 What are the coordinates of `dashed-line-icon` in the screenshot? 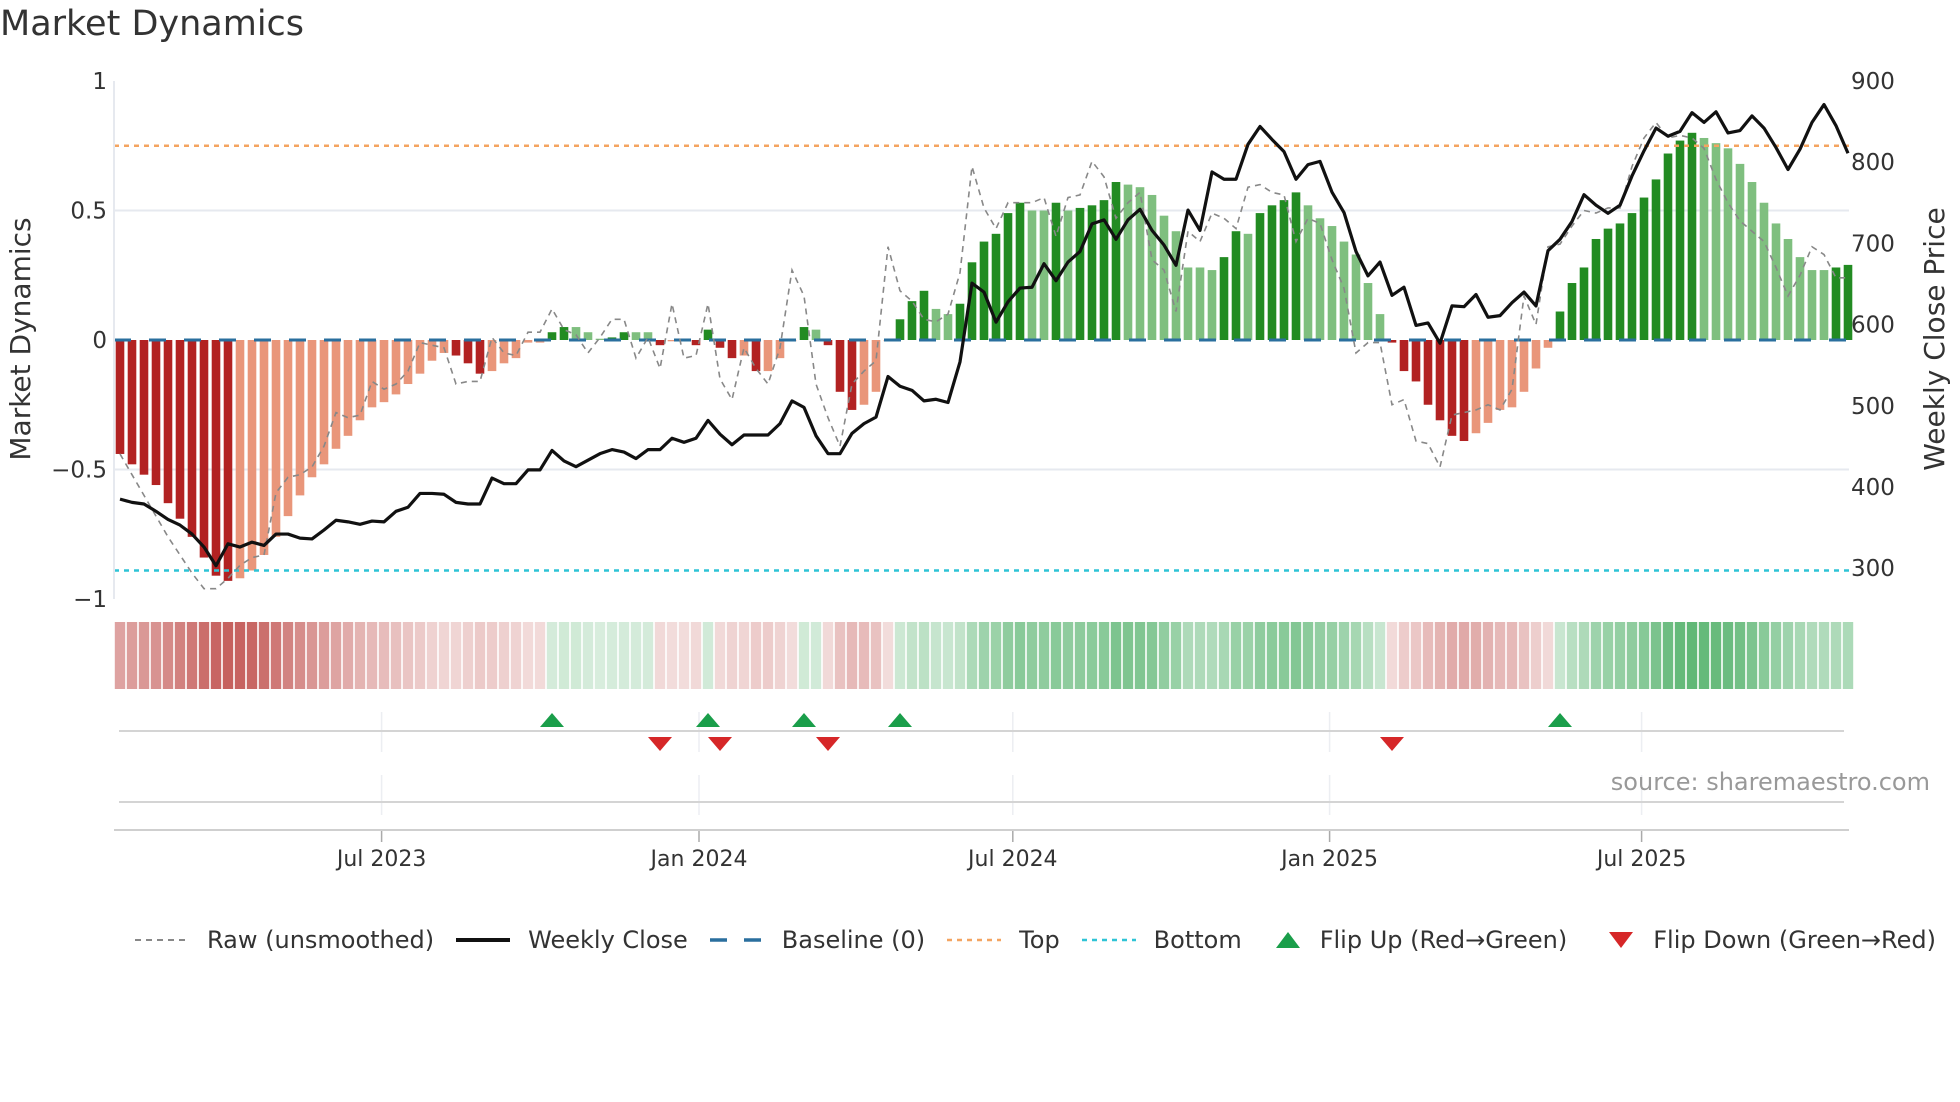 It's located at (162, 940).